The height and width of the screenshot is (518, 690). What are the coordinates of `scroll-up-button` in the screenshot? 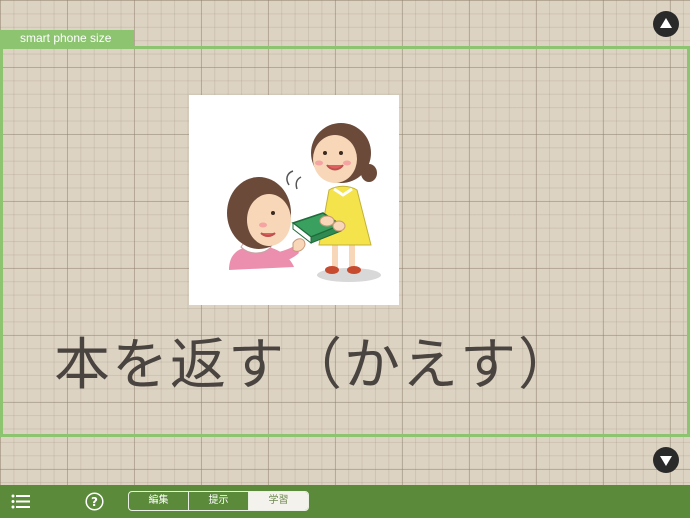 It's located at (666, 24).